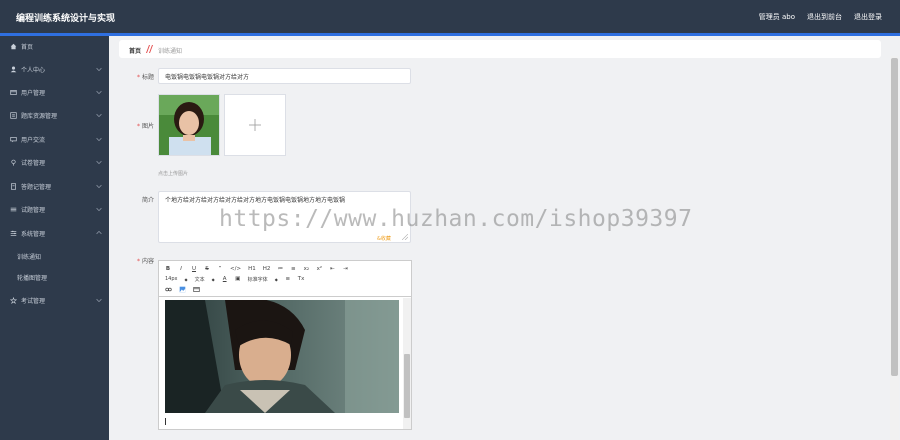  I want to click on font-color-icon: A, so click(225, 279).